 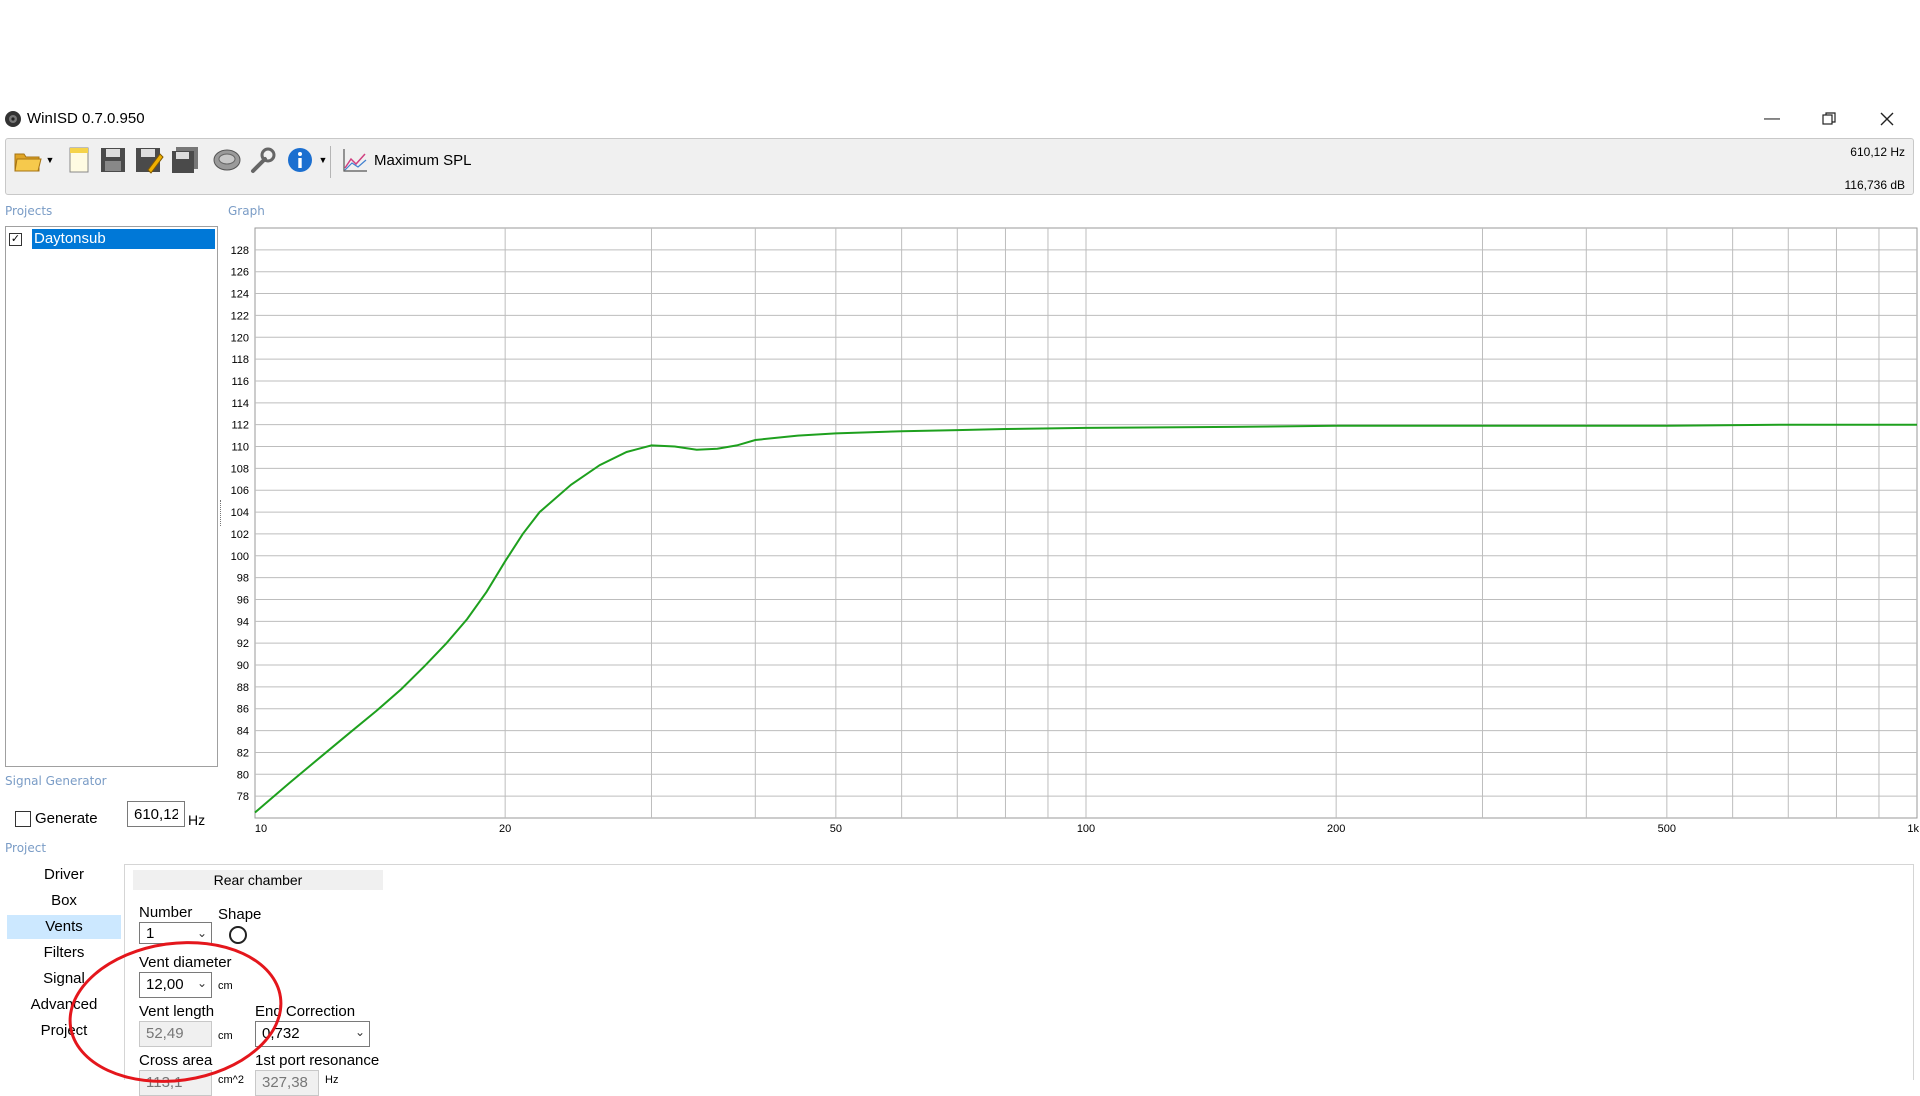 I want to click on new-document-icon, so click(x=79, y=160).